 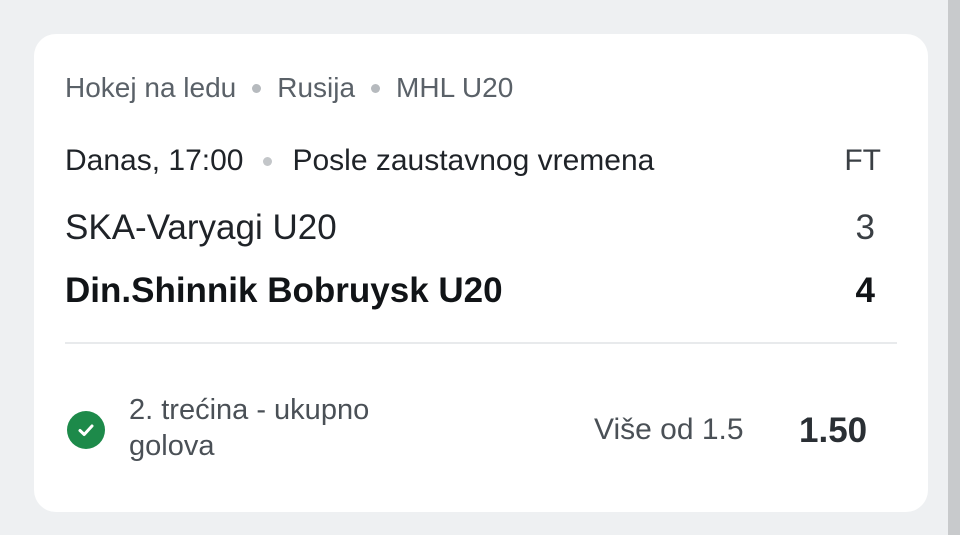 What do you see at coordinates (865, 290) in the screenshot?
I see `away-team-score: 4` at bounding box center [865, 290].